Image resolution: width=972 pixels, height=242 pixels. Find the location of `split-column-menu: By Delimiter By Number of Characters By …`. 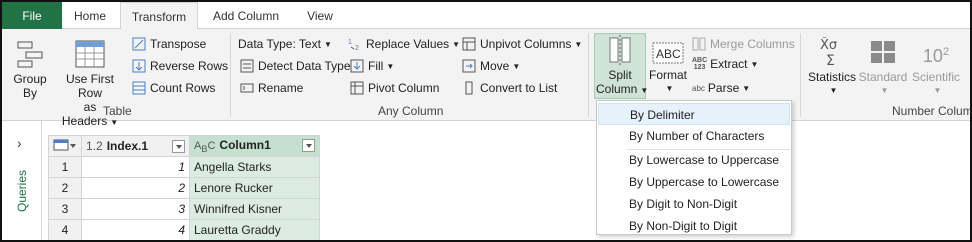

split-column-menu: By Delimiter By Number of Characters By … is located at coordinates (694, 167).